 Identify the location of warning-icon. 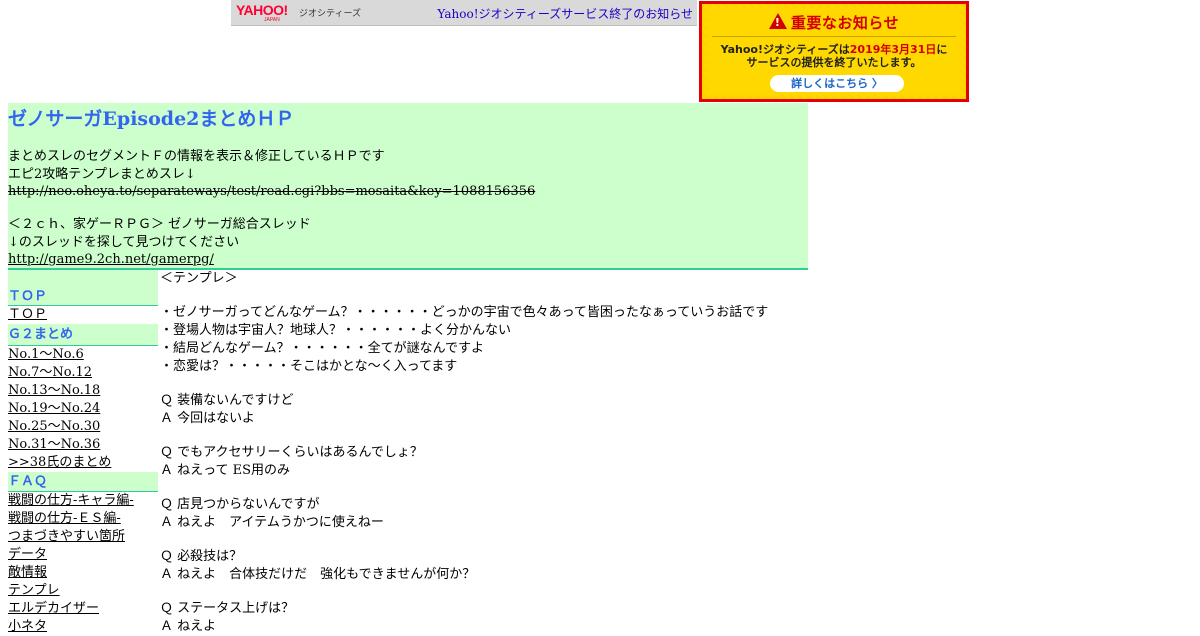
(777, 21).